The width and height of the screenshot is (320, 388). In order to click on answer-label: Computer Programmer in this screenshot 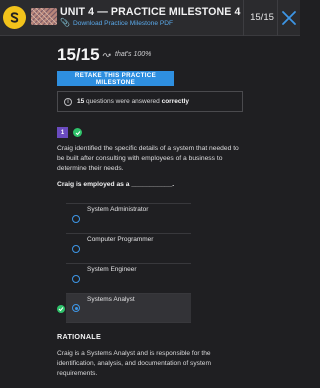, I will do `click(120, 239)`.